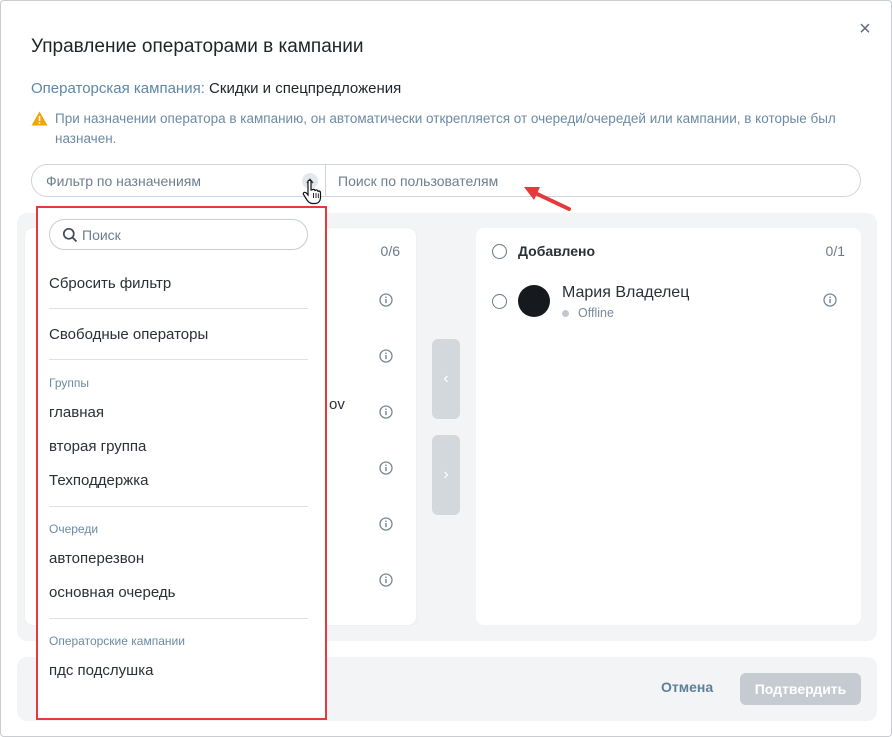  Describe the element at coordinates (101, 670) in the screenshot. I see `campaign-option: пдс подслушка` at that location.